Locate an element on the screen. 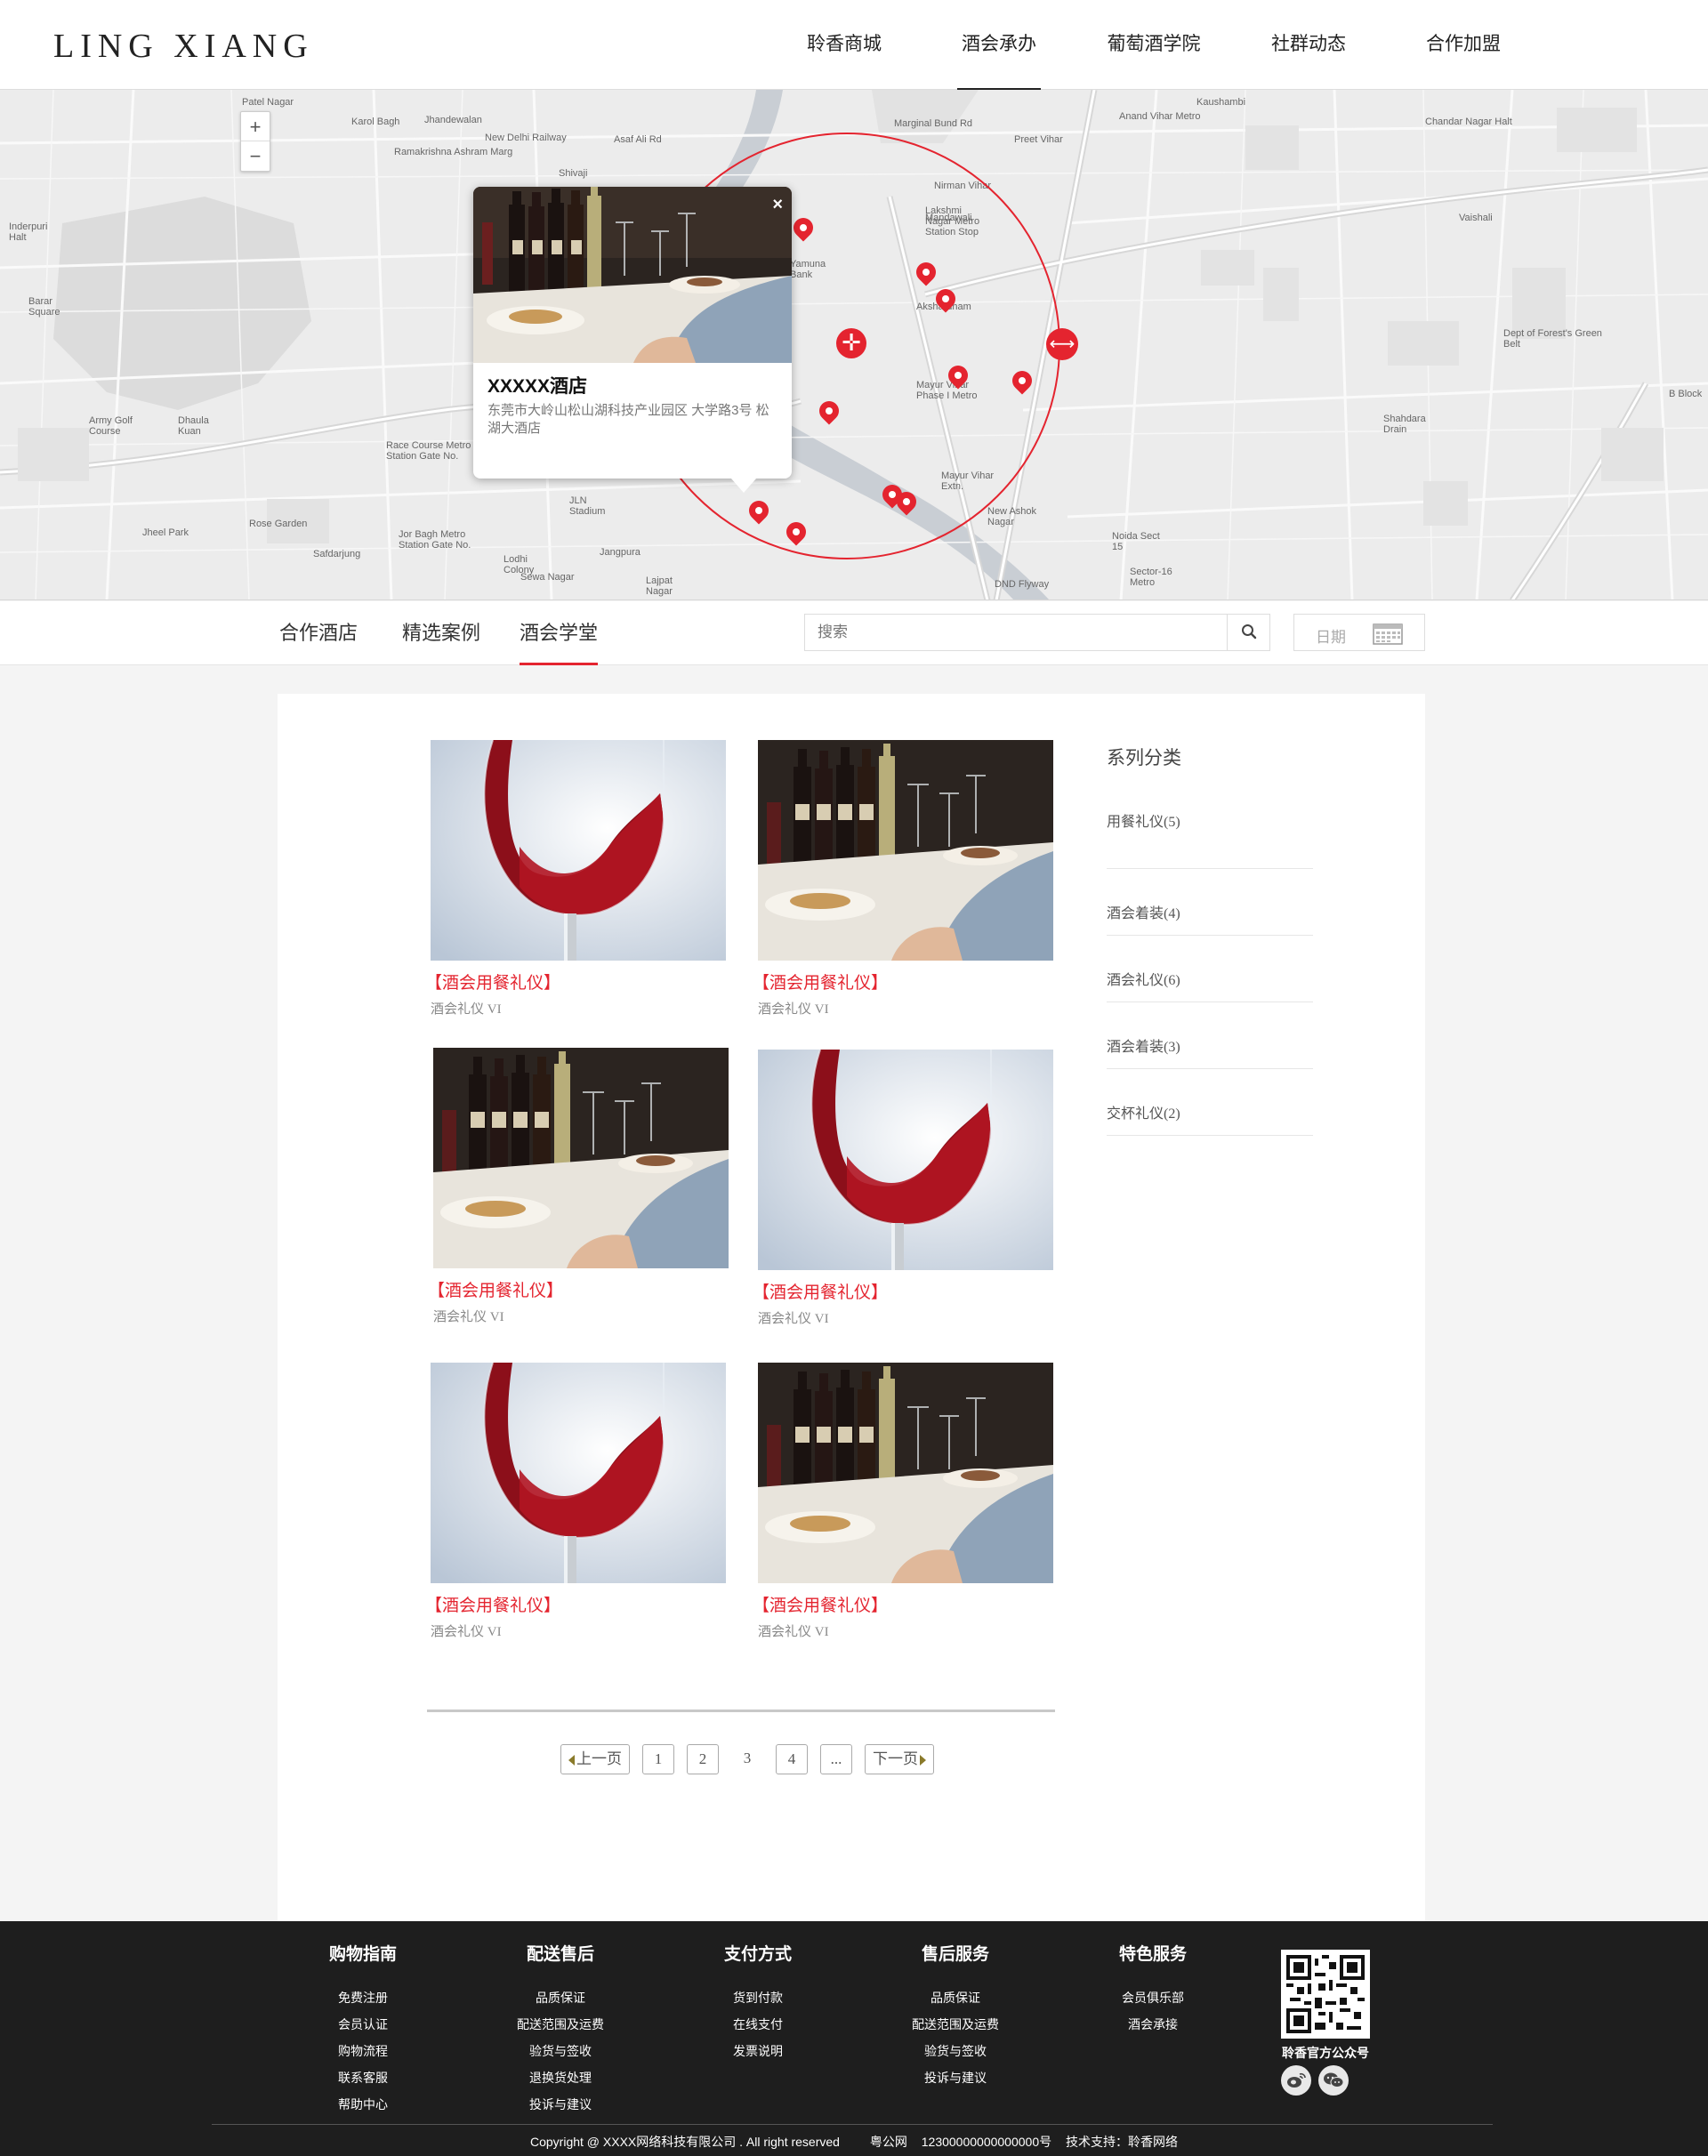 This screenshot has width=1708, height=2156. map-zoom-control: + − is located at coordinates (255, 142).